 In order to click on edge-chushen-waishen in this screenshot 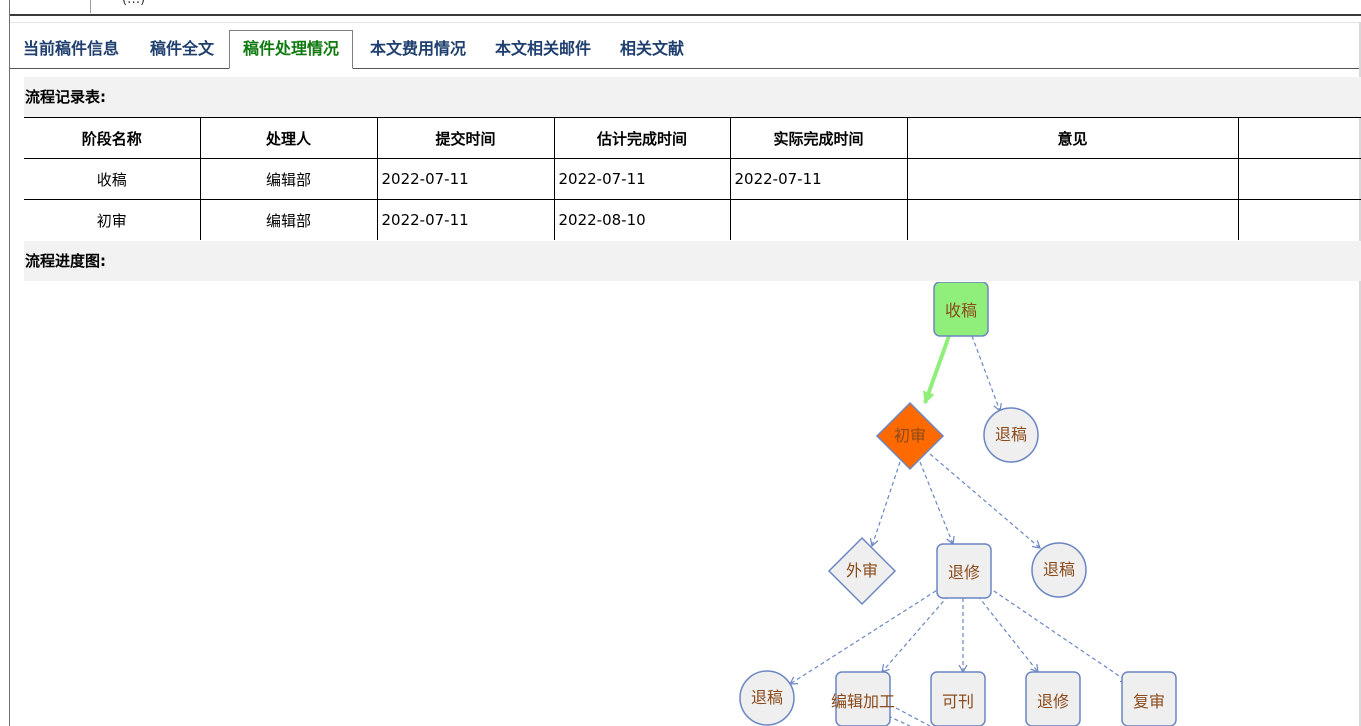, I will do `click(885, 504)`.